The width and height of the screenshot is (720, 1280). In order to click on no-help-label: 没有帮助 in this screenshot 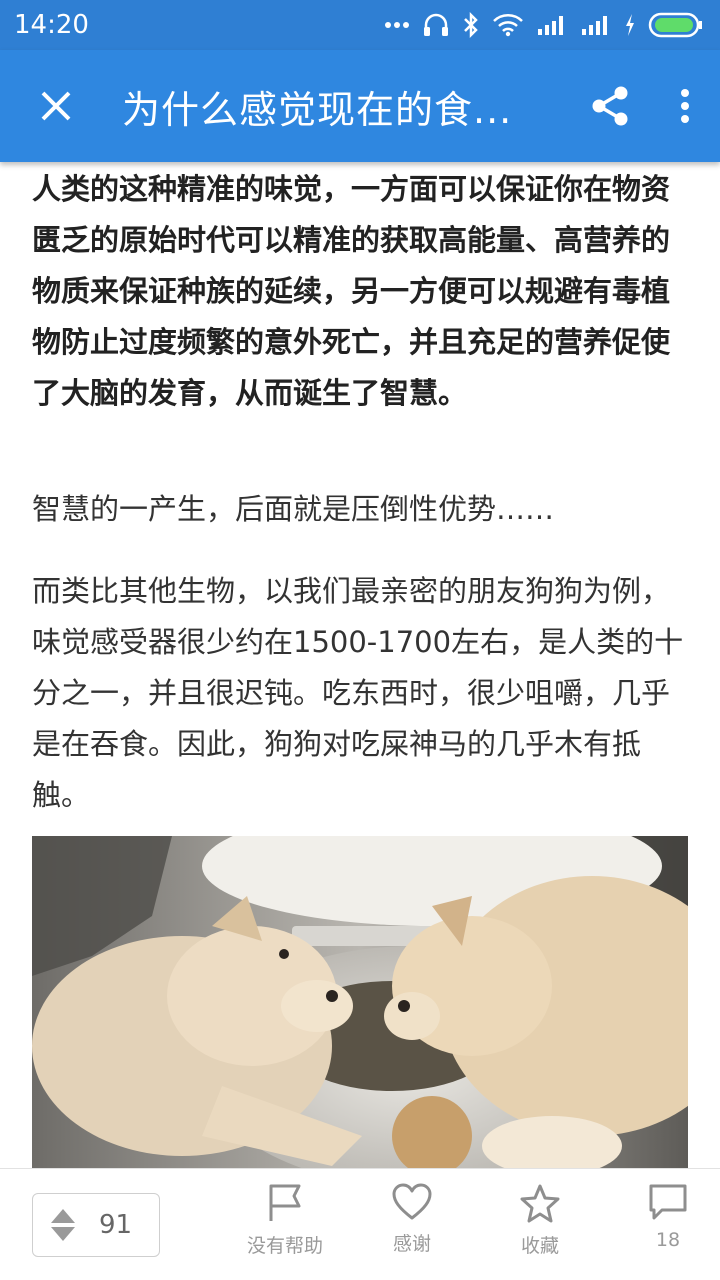, I will do `click(284, 1246)`.